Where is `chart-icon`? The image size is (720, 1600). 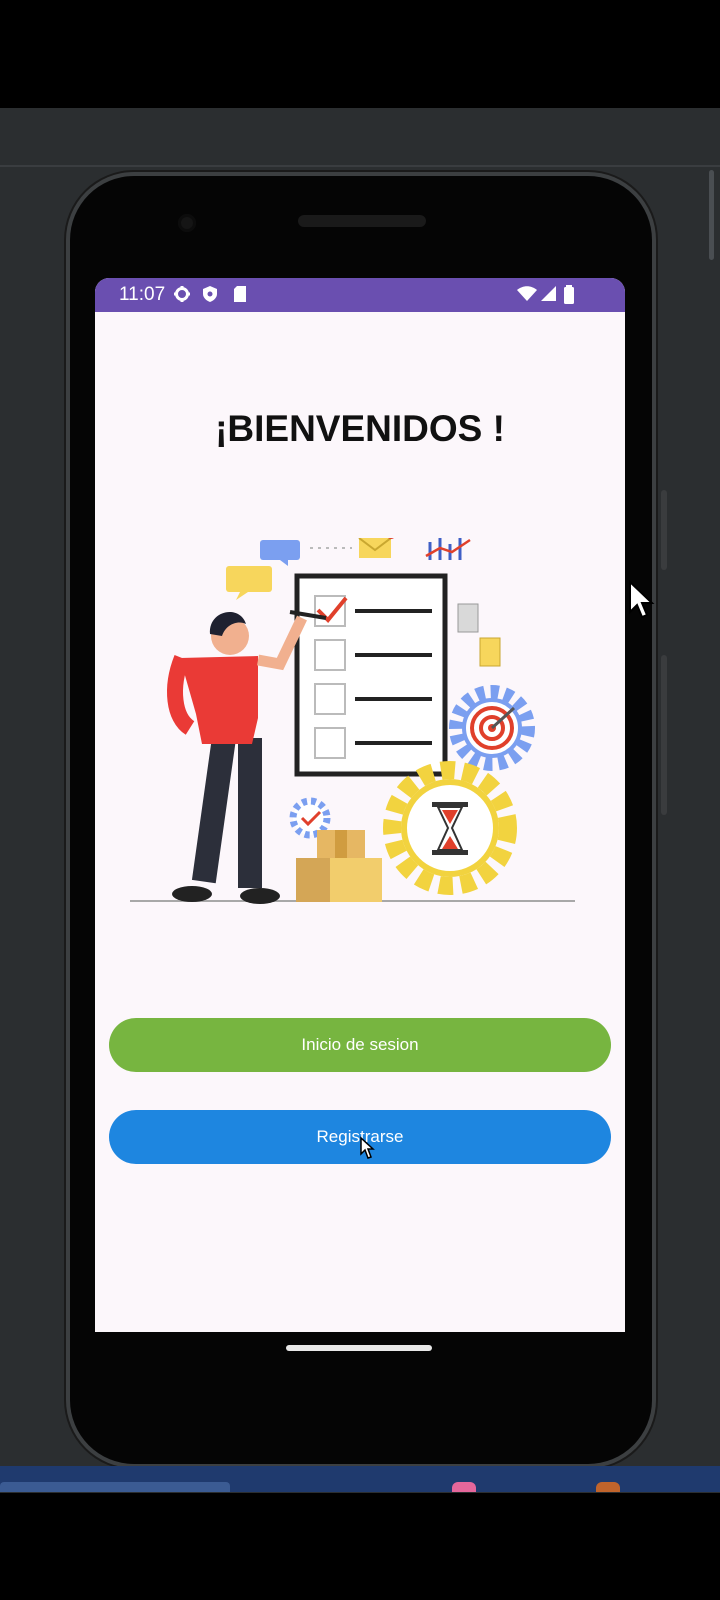
chart-icon is located at coordinates (448, 549).